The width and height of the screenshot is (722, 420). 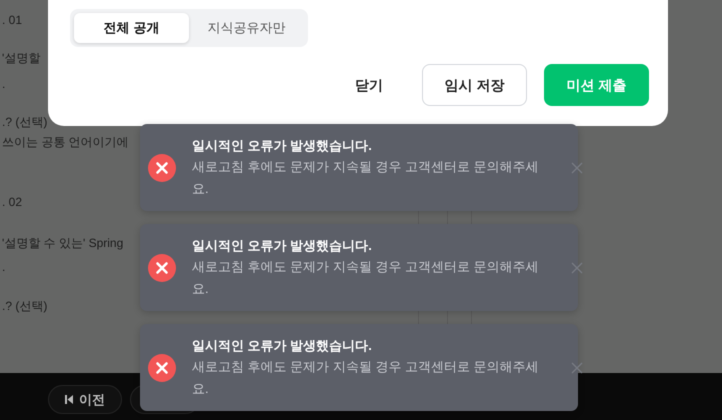 What do you see at coordinates (21, 58) in the screenshot?
I see `page-text: '설명할` at bounding box center [21, 58].